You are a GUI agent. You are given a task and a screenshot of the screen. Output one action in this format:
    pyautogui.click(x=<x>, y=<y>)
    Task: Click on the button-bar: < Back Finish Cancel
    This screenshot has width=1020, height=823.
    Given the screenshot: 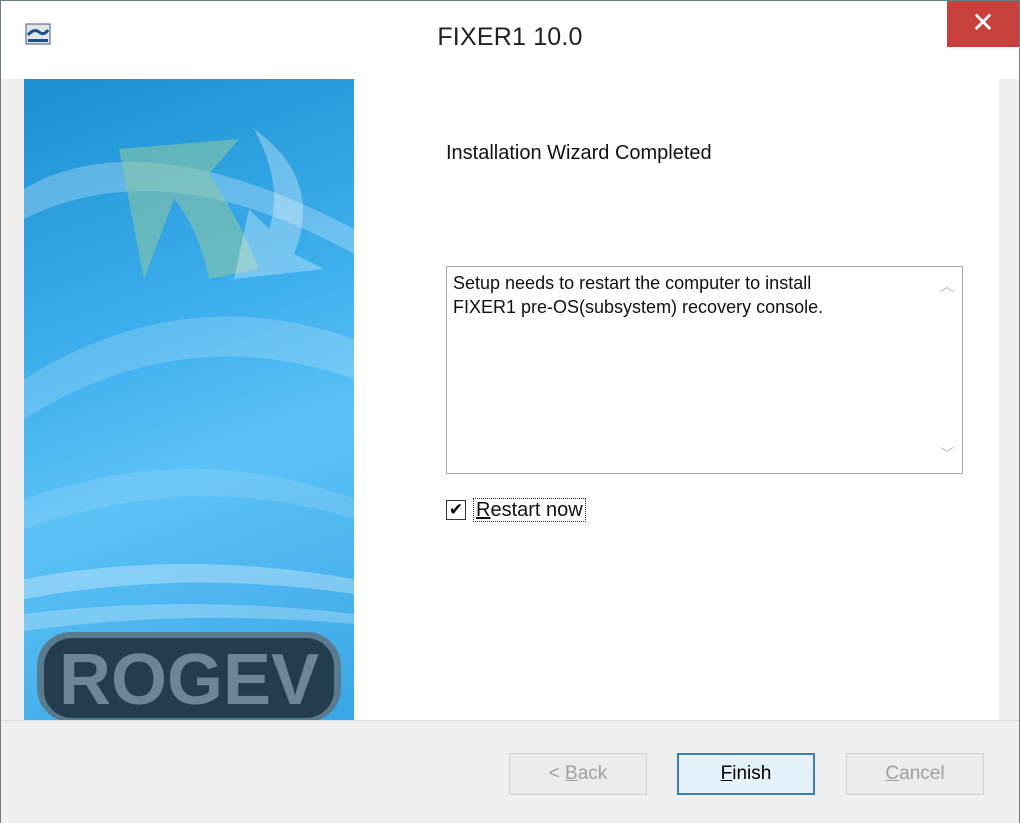 What is the action you would take?
    pyautogui.click(x=510, y=771)
    